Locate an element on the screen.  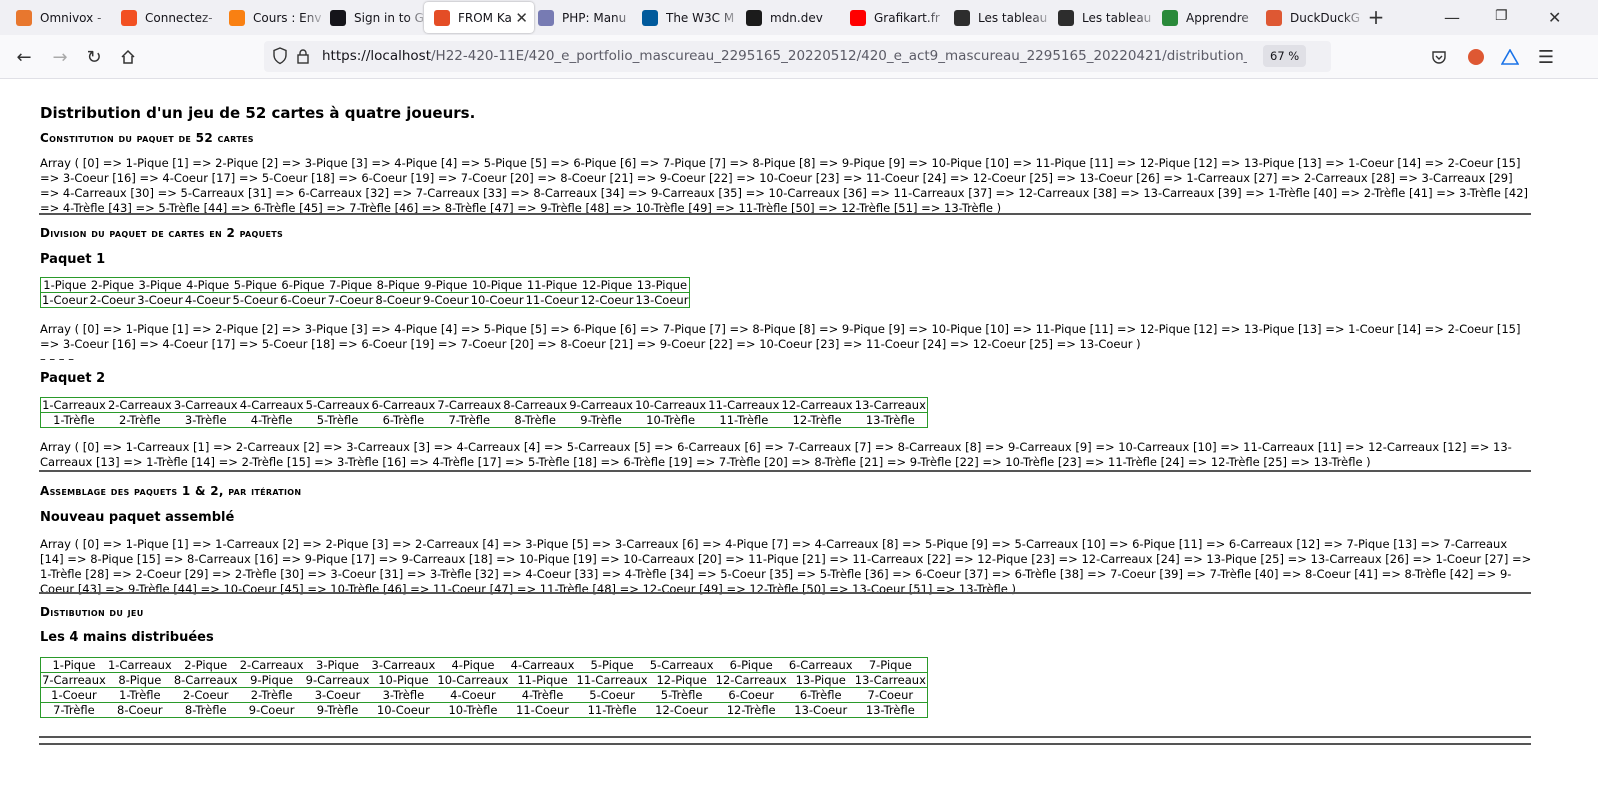
card-cell: 4-Carreaux is located at coordinates (271, 405).